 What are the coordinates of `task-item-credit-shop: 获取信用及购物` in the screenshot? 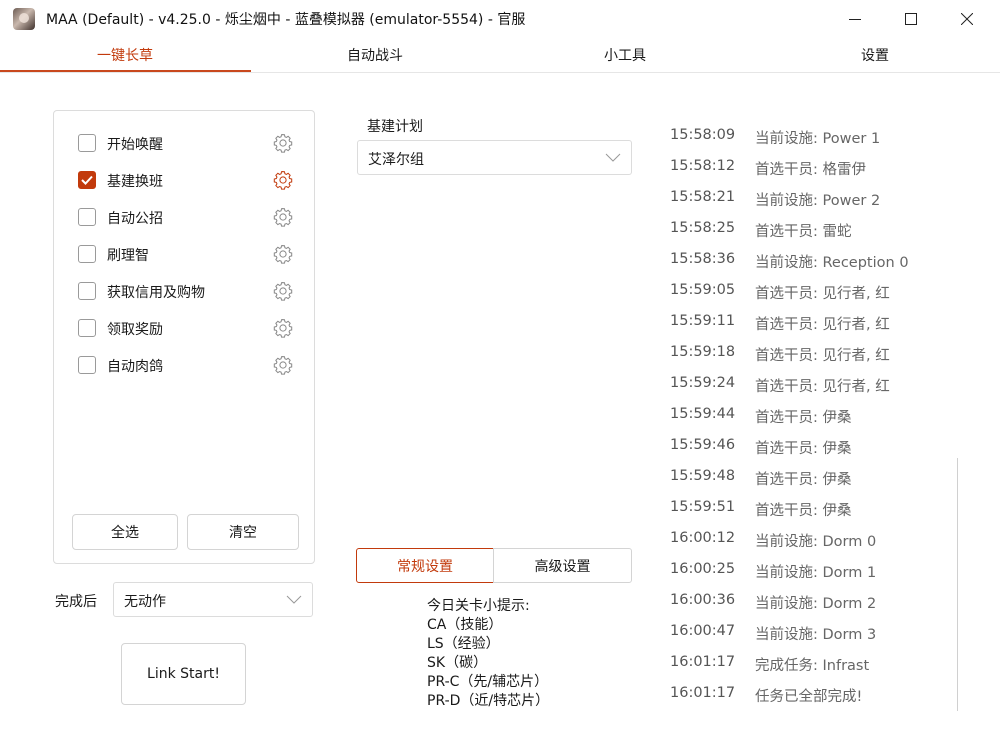 It's located at (188, 292).